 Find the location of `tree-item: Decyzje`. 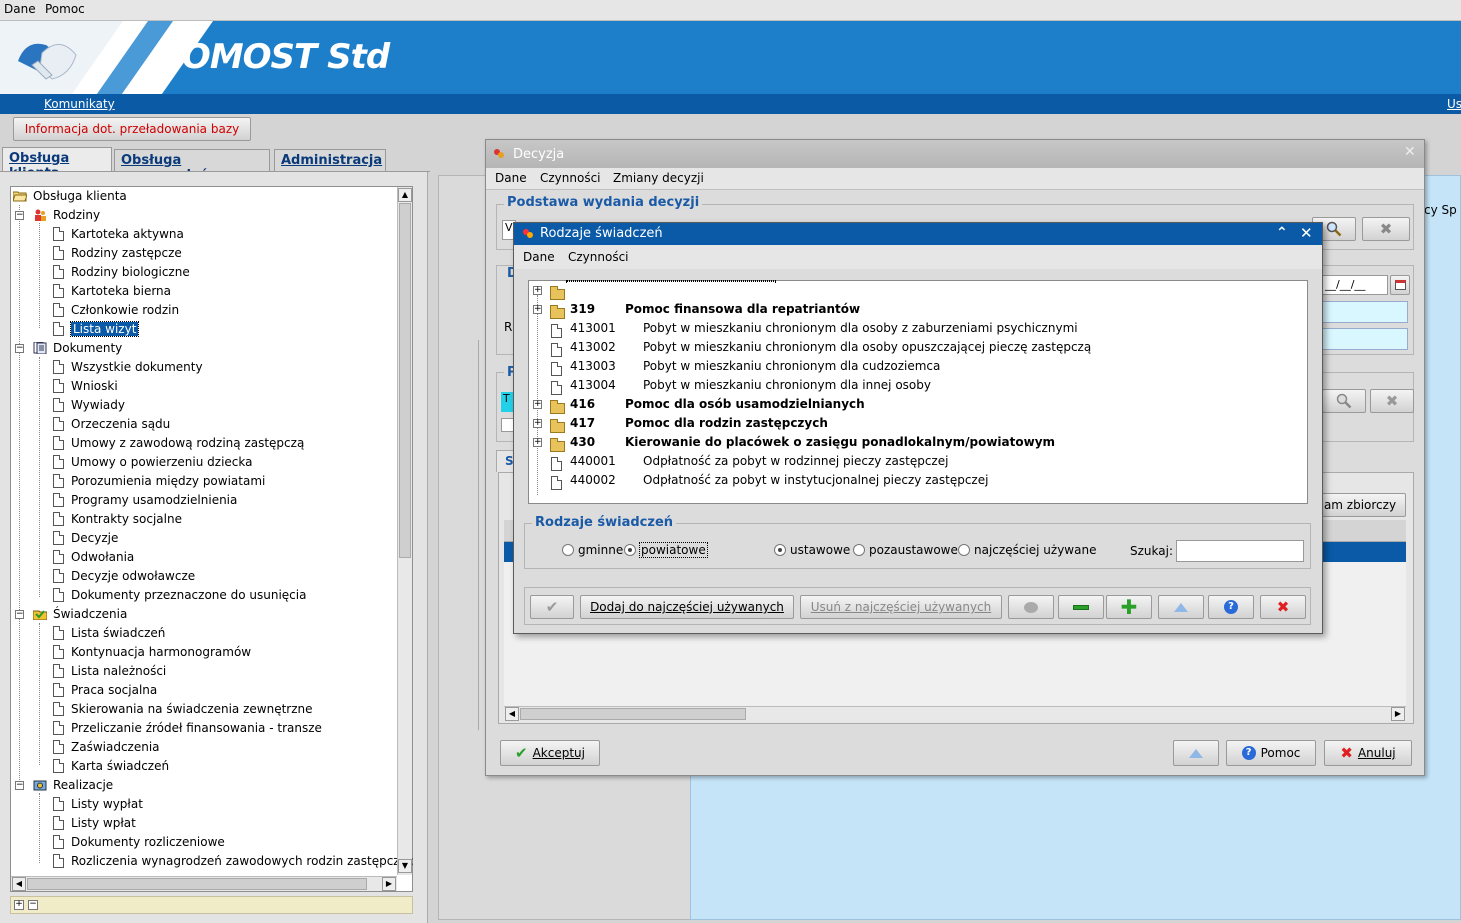

tree-item: Decyzje is located at coordinates (85, 538).